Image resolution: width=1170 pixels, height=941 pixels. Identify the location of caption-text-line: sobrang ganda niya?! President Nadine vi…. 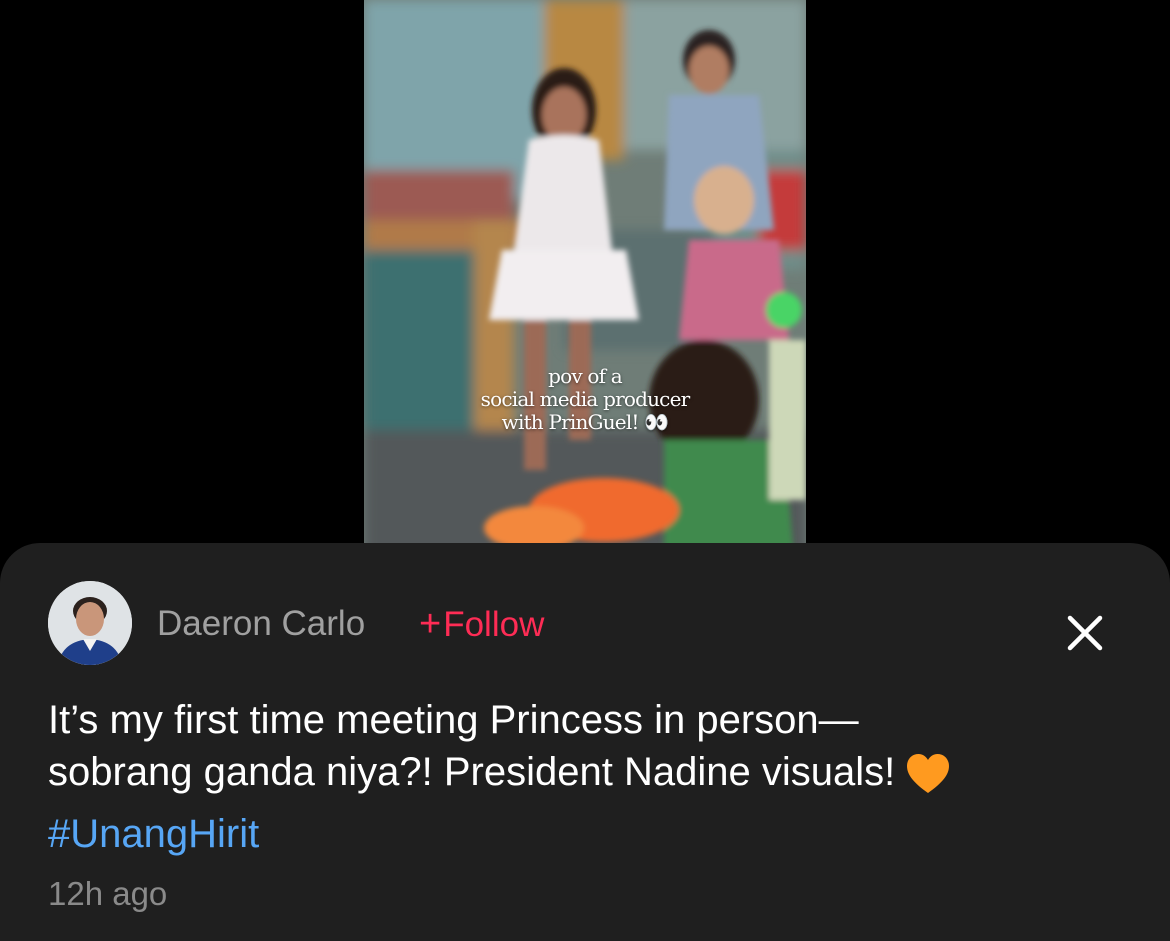
(588, 777).